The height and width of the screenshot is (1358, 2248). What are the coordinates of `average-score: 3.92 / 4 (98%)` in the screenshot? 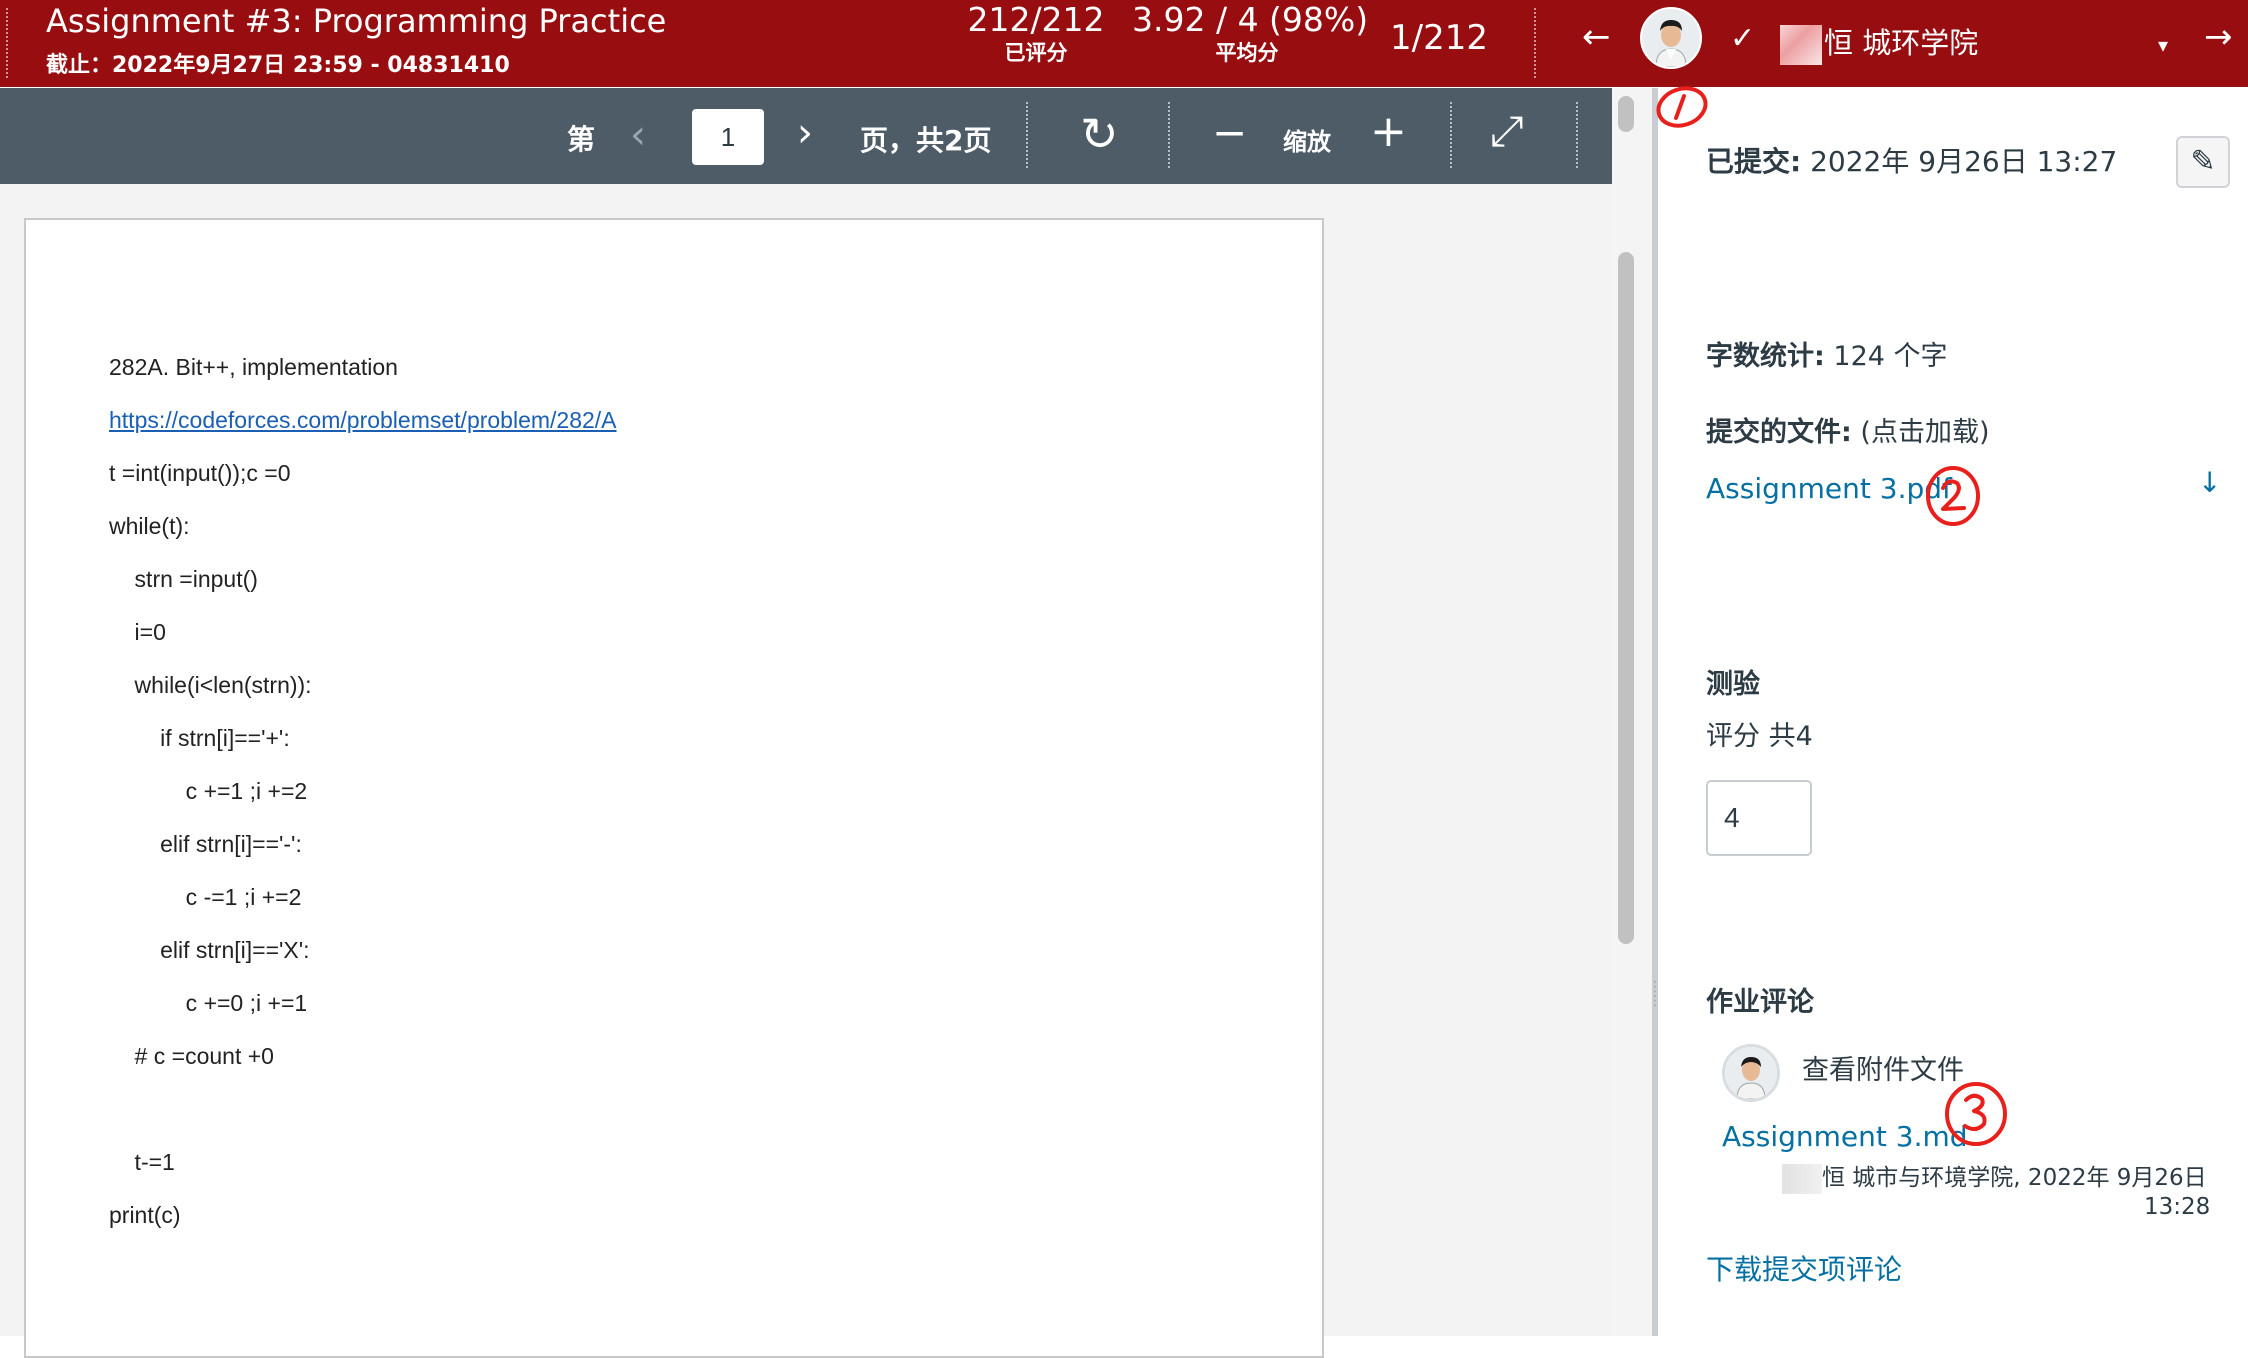 It's located at (1250, 19).